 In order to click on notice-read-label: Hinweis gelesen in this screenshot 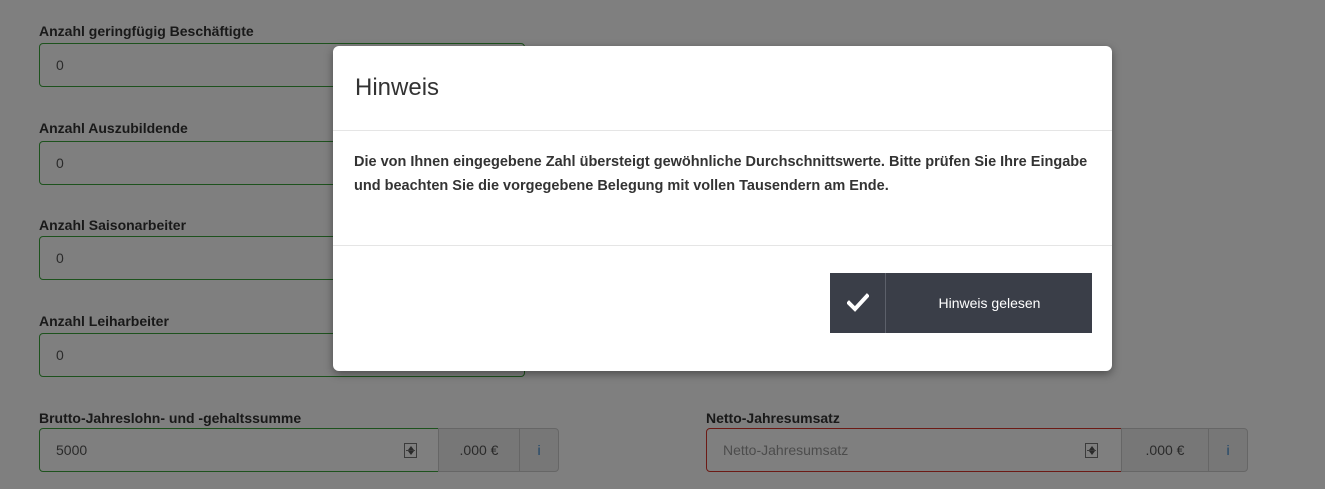, I will do `click(989, 303)`.